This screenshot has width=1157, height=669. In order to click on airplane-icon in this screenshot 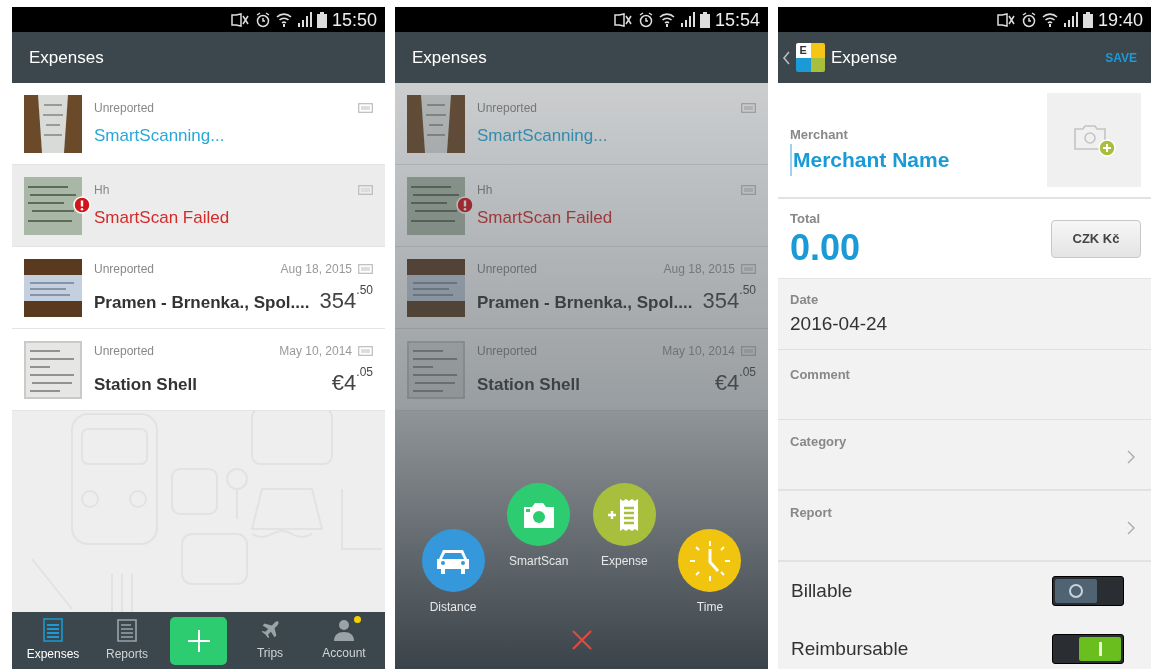, I will do `click(270, 630)`.